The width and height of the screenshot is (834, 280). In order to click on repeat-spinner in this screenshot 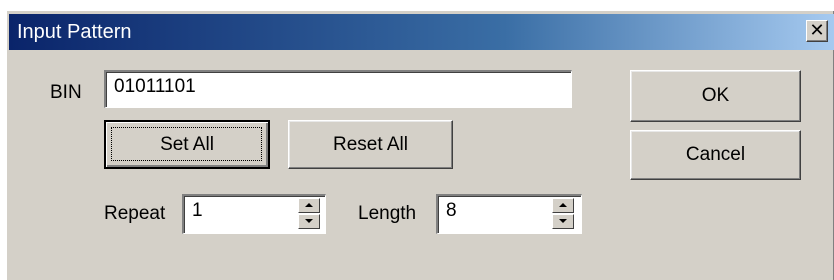, I will do `click(309, 214)`.